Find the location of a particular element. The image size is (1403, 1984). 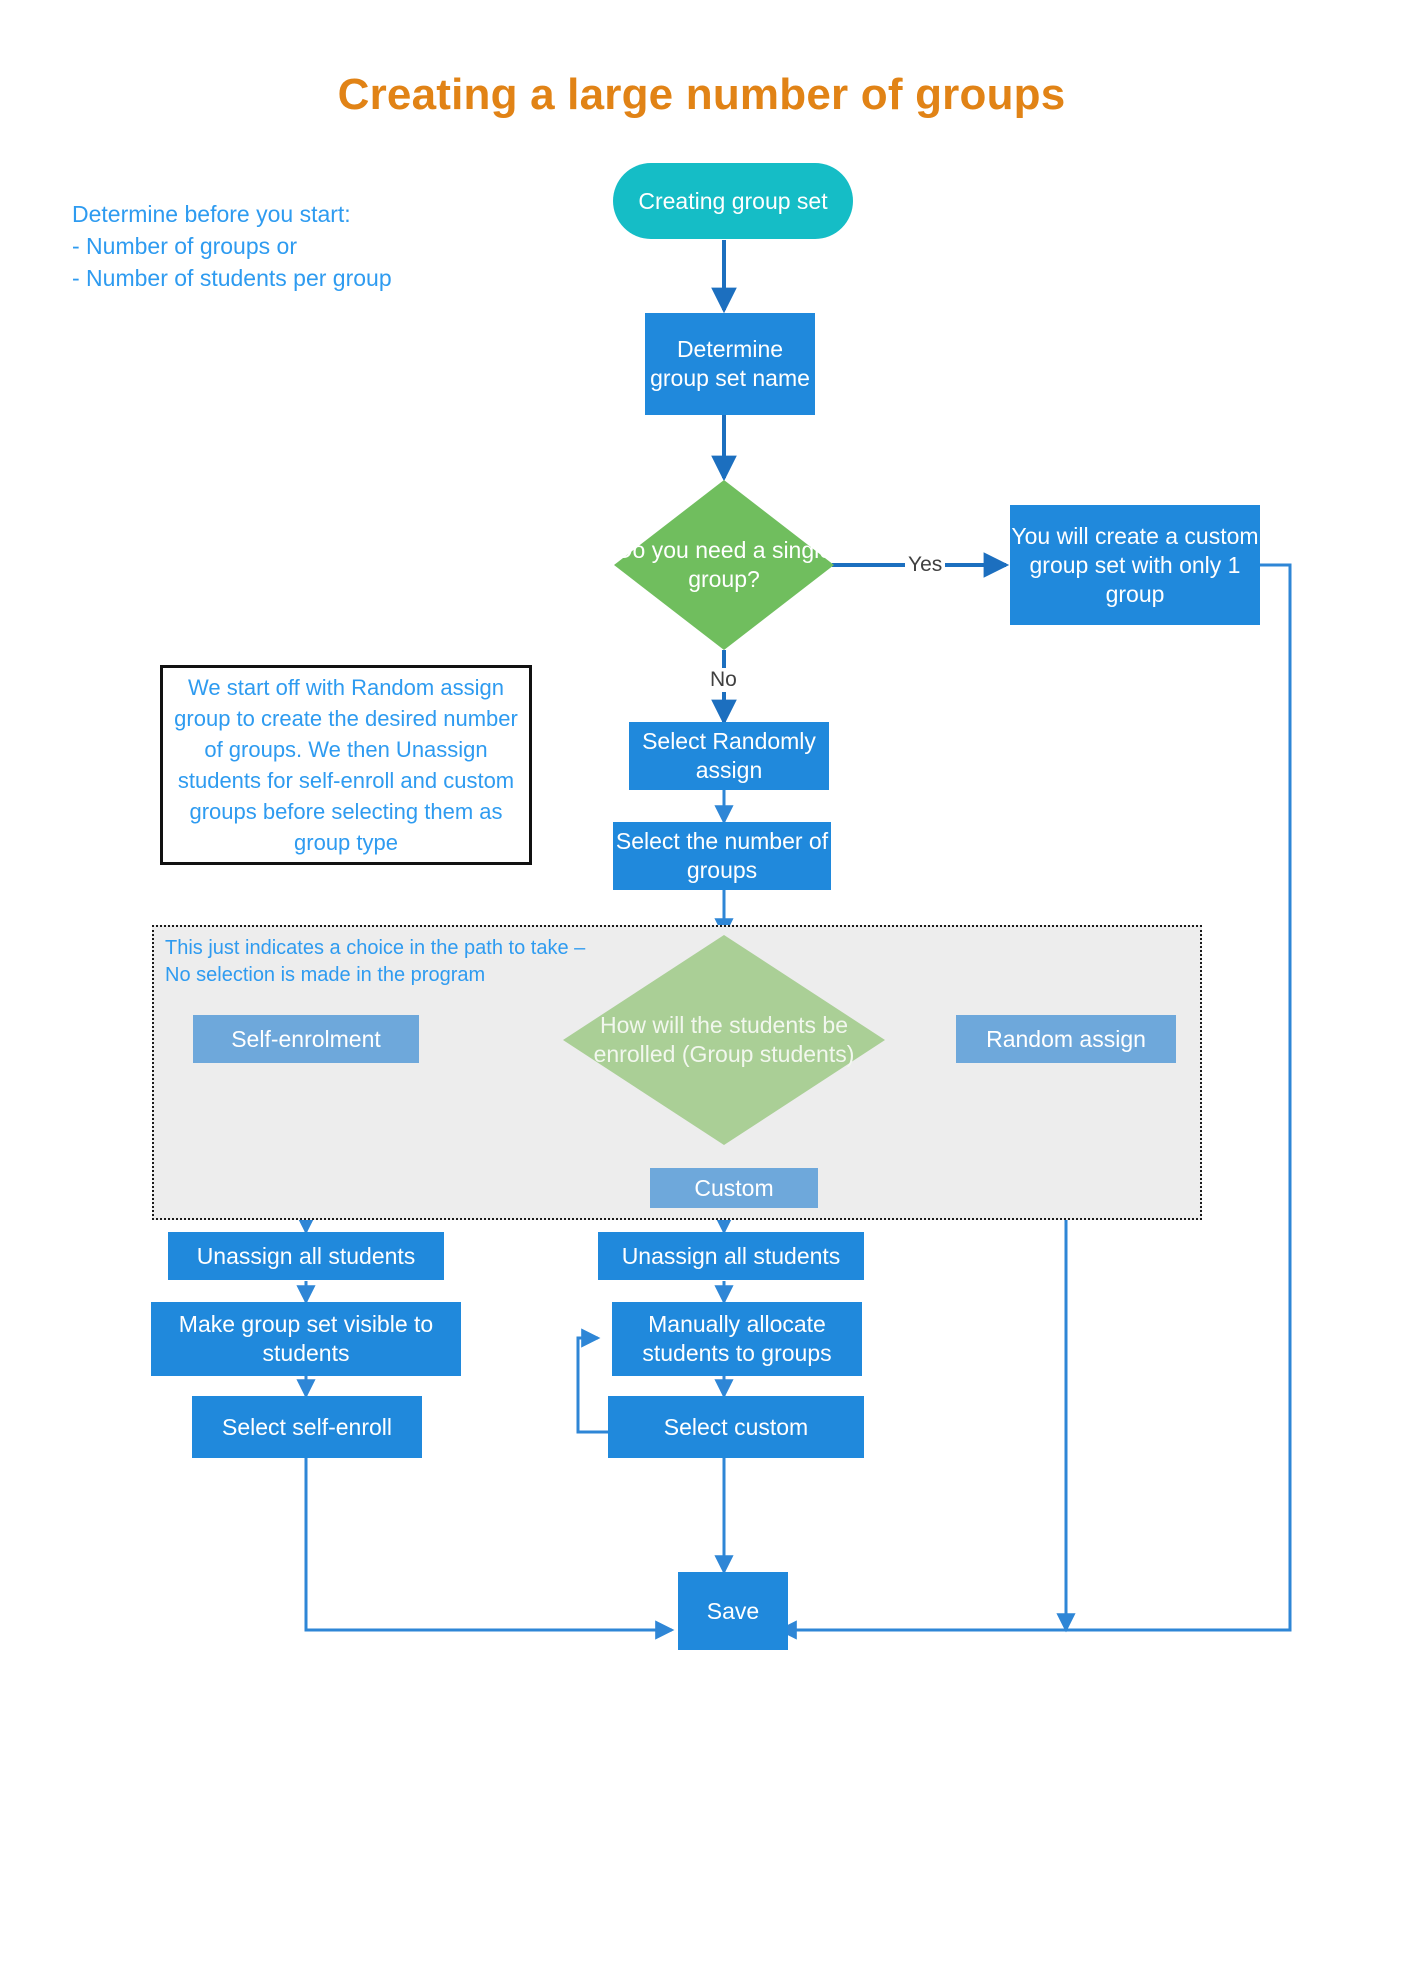

node-unassign-all-students-left: Unassign all students is located at coordinates (306, 1256).